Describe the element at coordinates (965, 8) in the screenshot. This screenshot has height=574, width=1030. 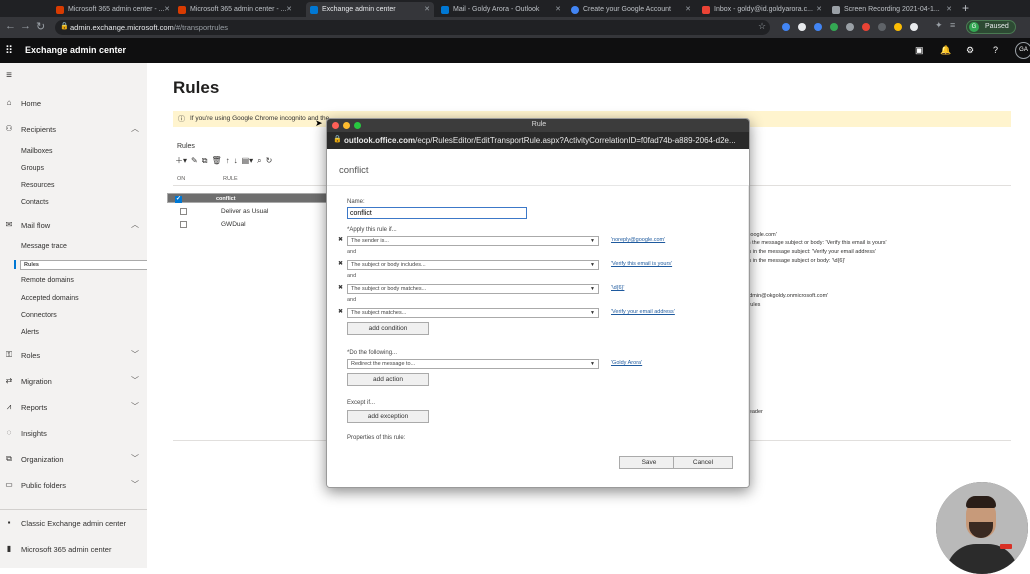
I see `new-tab-button: +` at that location.